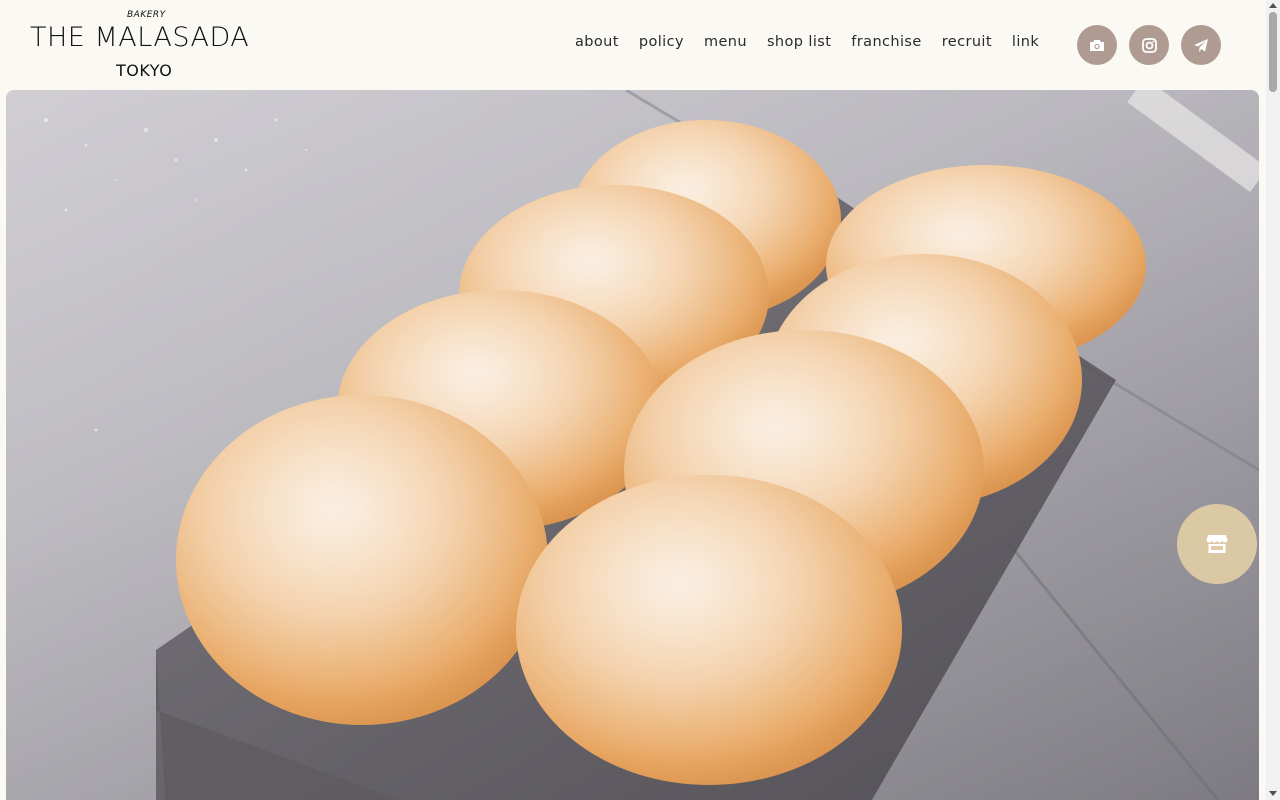 The width and height of the screenshot is (1280, 800). What do you see at coordinates (799, 42) in the screenshot?
I see `nav-item-shop-list: shop list` at bounding box center [799, 42].